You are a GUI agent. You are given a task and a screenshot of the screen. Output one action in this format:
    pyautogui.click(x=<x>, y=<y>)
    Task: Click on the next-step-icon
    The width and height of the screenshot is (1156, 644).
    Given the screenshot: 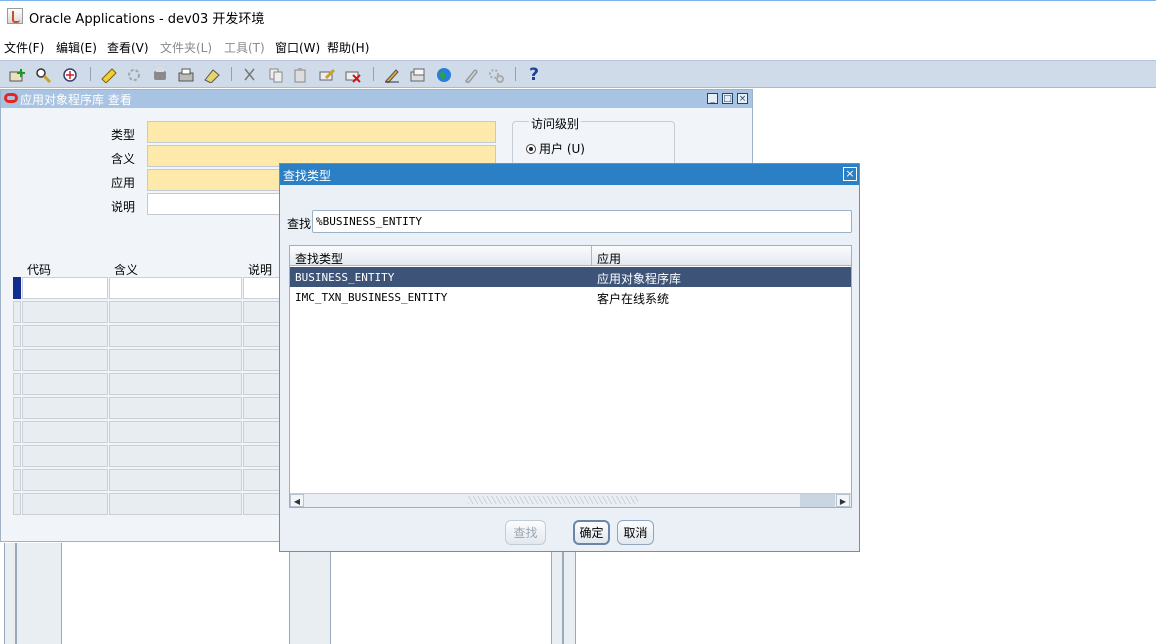 What is the action you would take?
    pyautogui.click(x=134, y=74)
    